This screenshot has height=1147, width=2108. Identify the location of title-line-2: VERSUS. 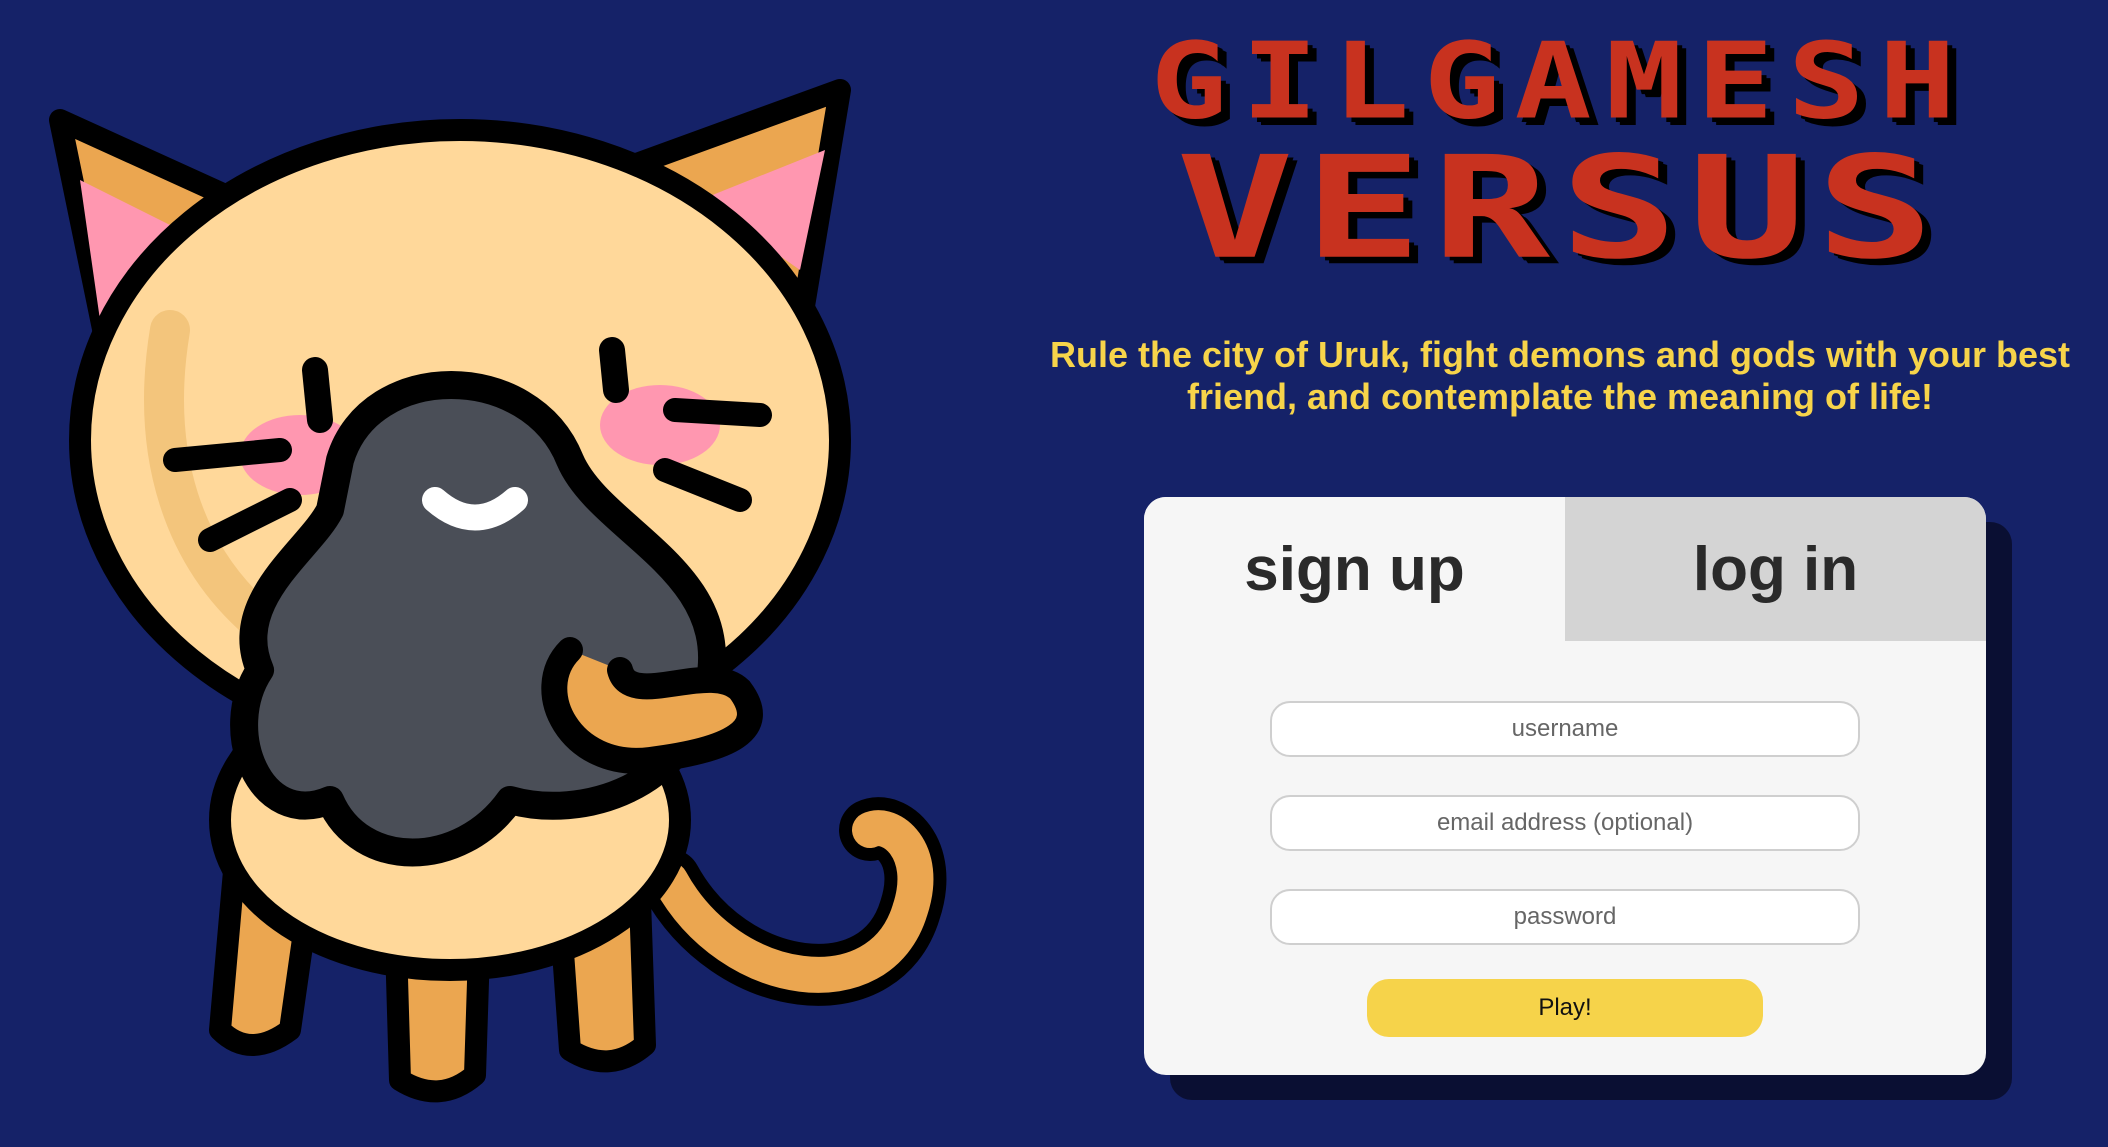
(1559, 208).